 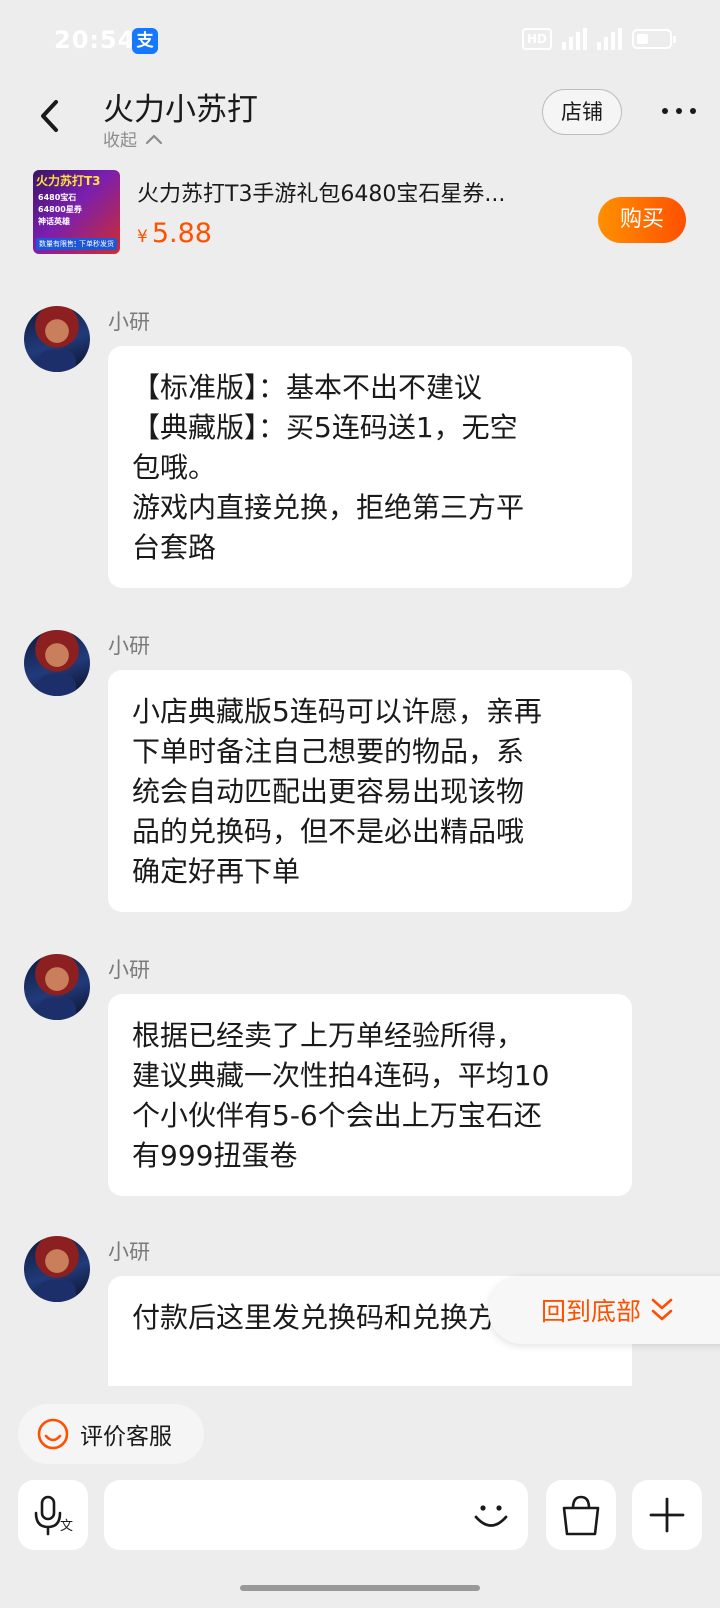 I want to click on emoji-button, so click(x=491, y=1515).